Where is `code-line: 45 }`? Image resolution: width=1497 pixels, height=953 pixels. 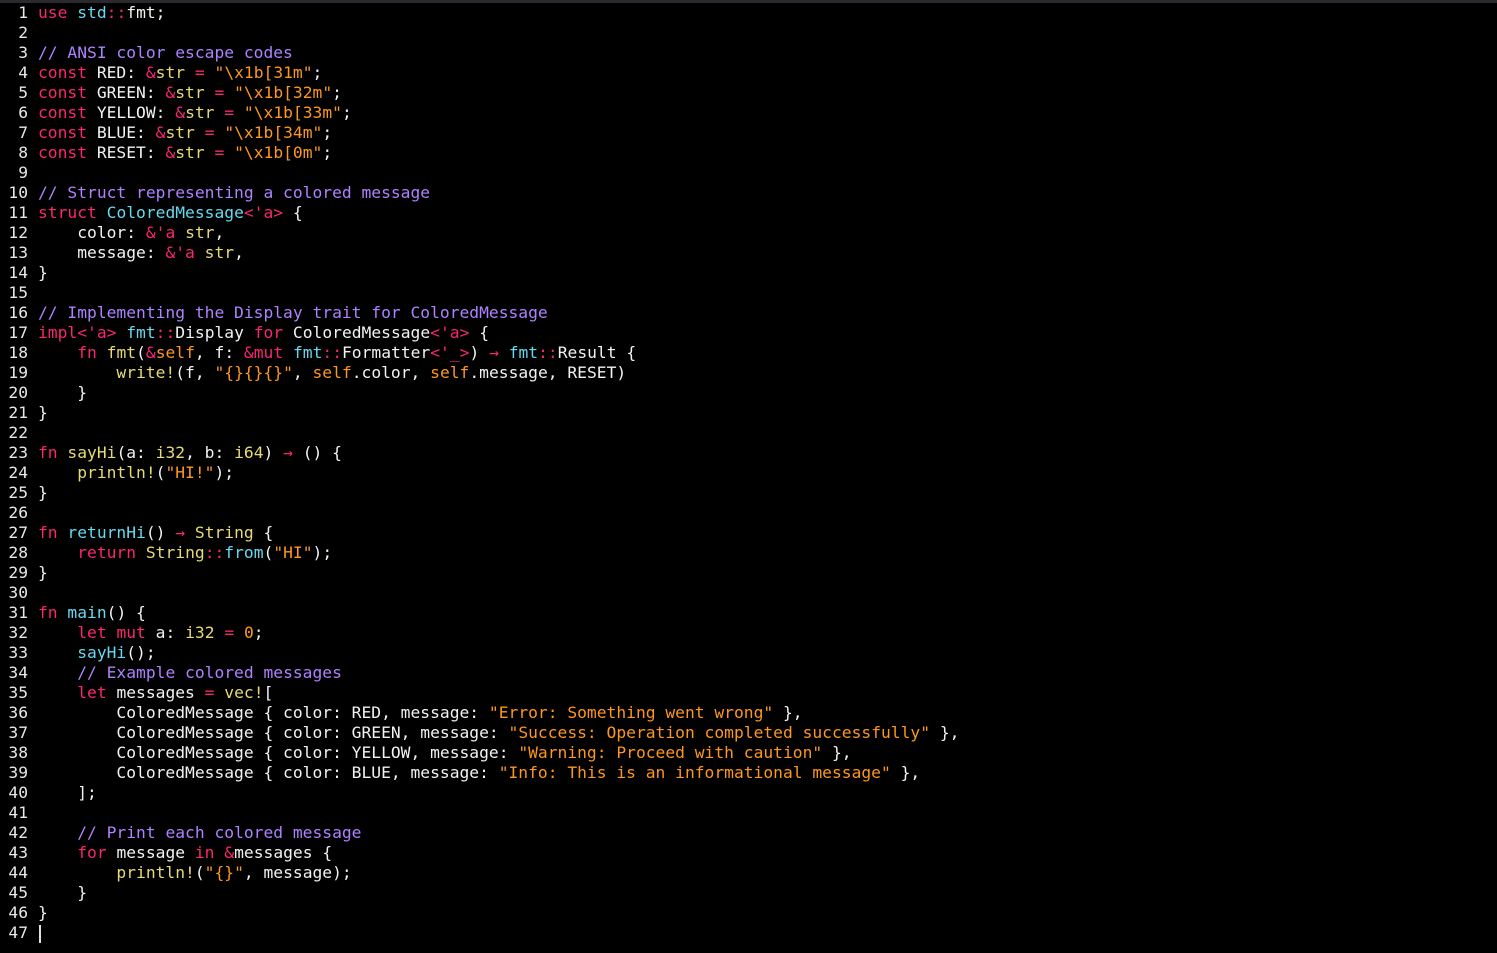
code-line: 45 } is located at coordinates (748, 893).